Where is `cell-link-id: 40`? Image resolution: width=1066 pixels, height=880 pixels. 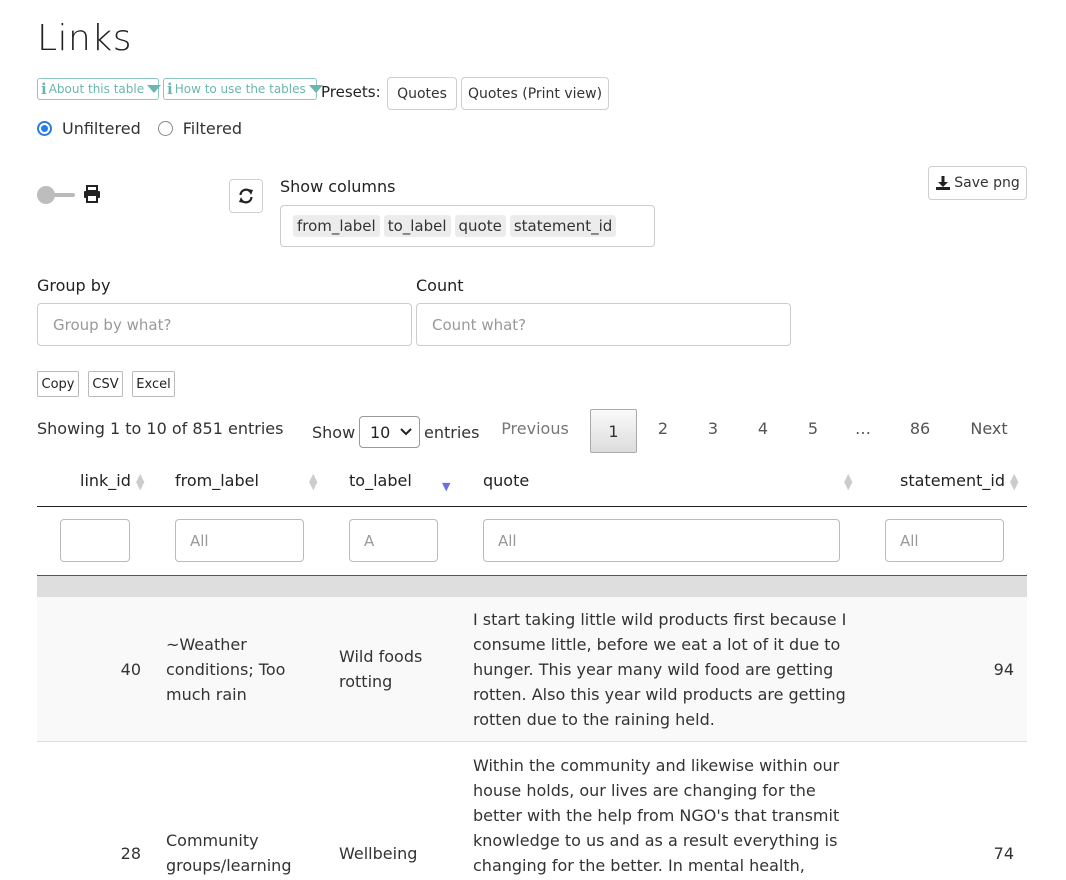 cell-link-id: 40 is located at coordinates (130, 669).